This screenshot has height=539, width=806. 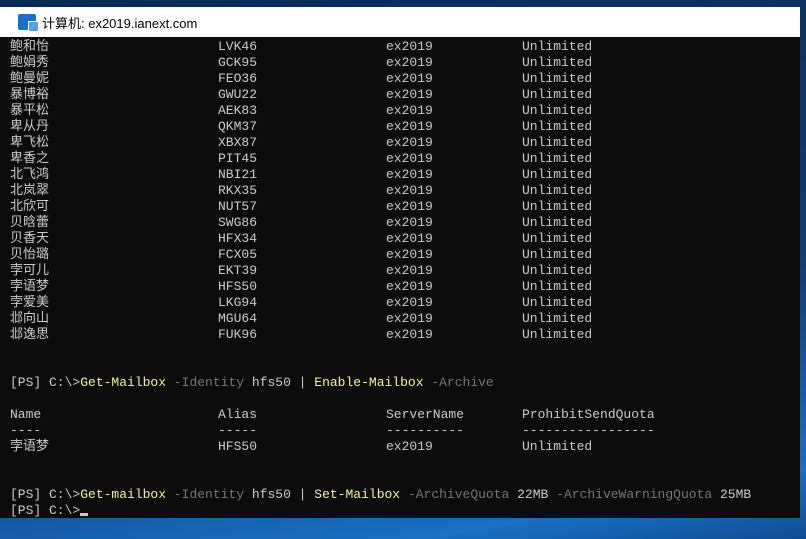 I want to click on cell: 贝怡璐, so click(x=30, y=254).